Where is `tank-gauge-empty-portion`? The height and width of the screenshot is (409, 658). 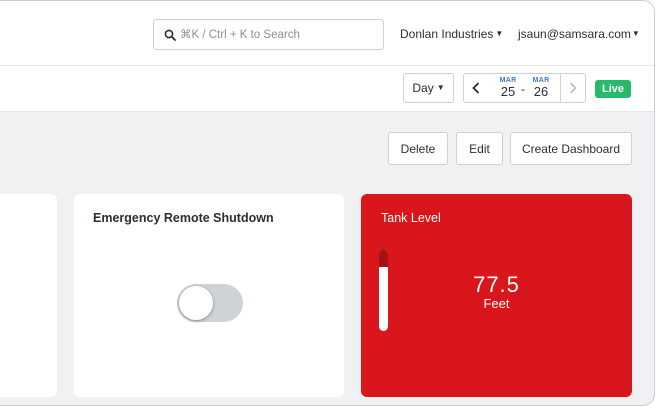 tank-gauge-empty-portion is located at coordinates (383, 258).